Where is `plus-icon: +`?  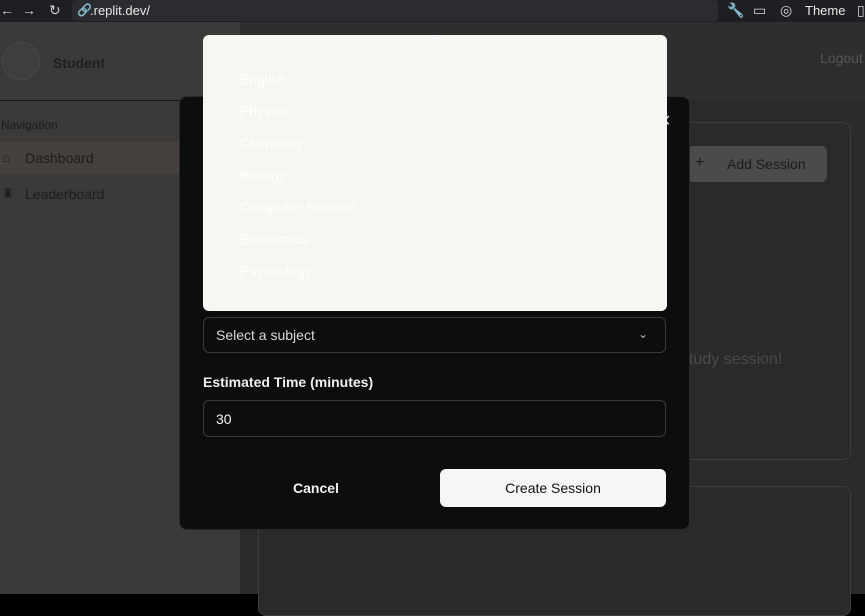 plus-icon: + is located at coordinates (700, 162).